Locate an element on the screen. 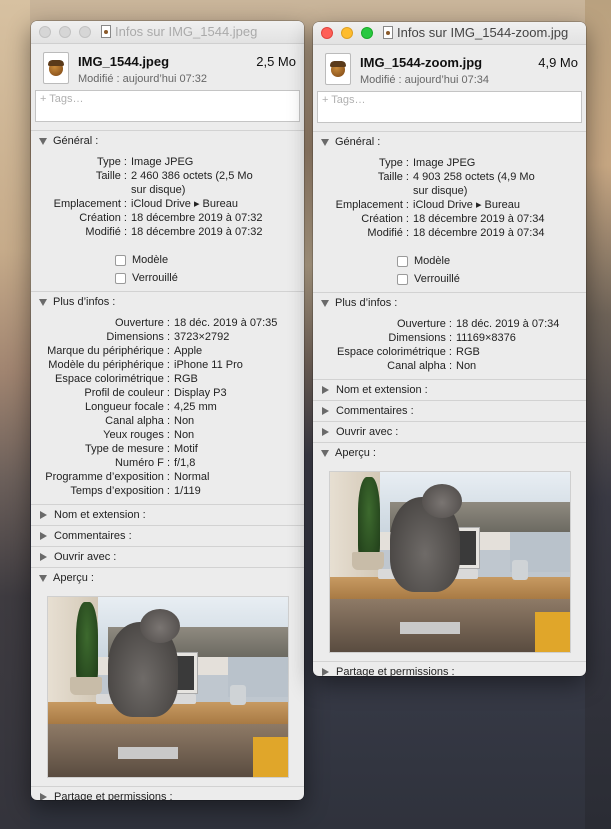  section-label: Général : is located at coordinates (76, 141).